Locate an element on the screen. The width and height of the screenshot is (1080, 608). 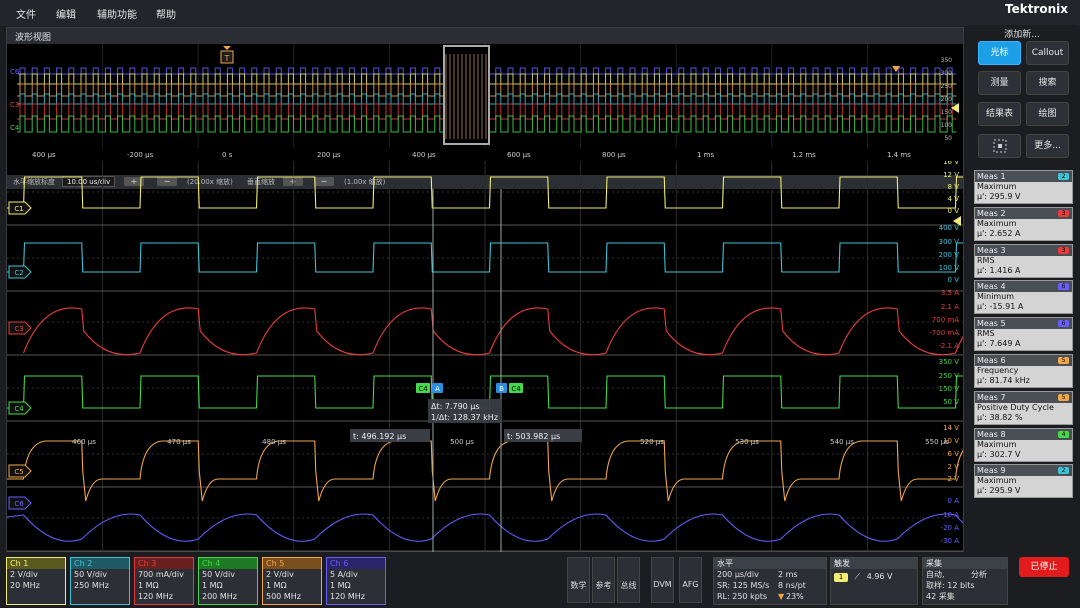
channel-bandwidth: 20 MHz is located at coordinates (25, 585).